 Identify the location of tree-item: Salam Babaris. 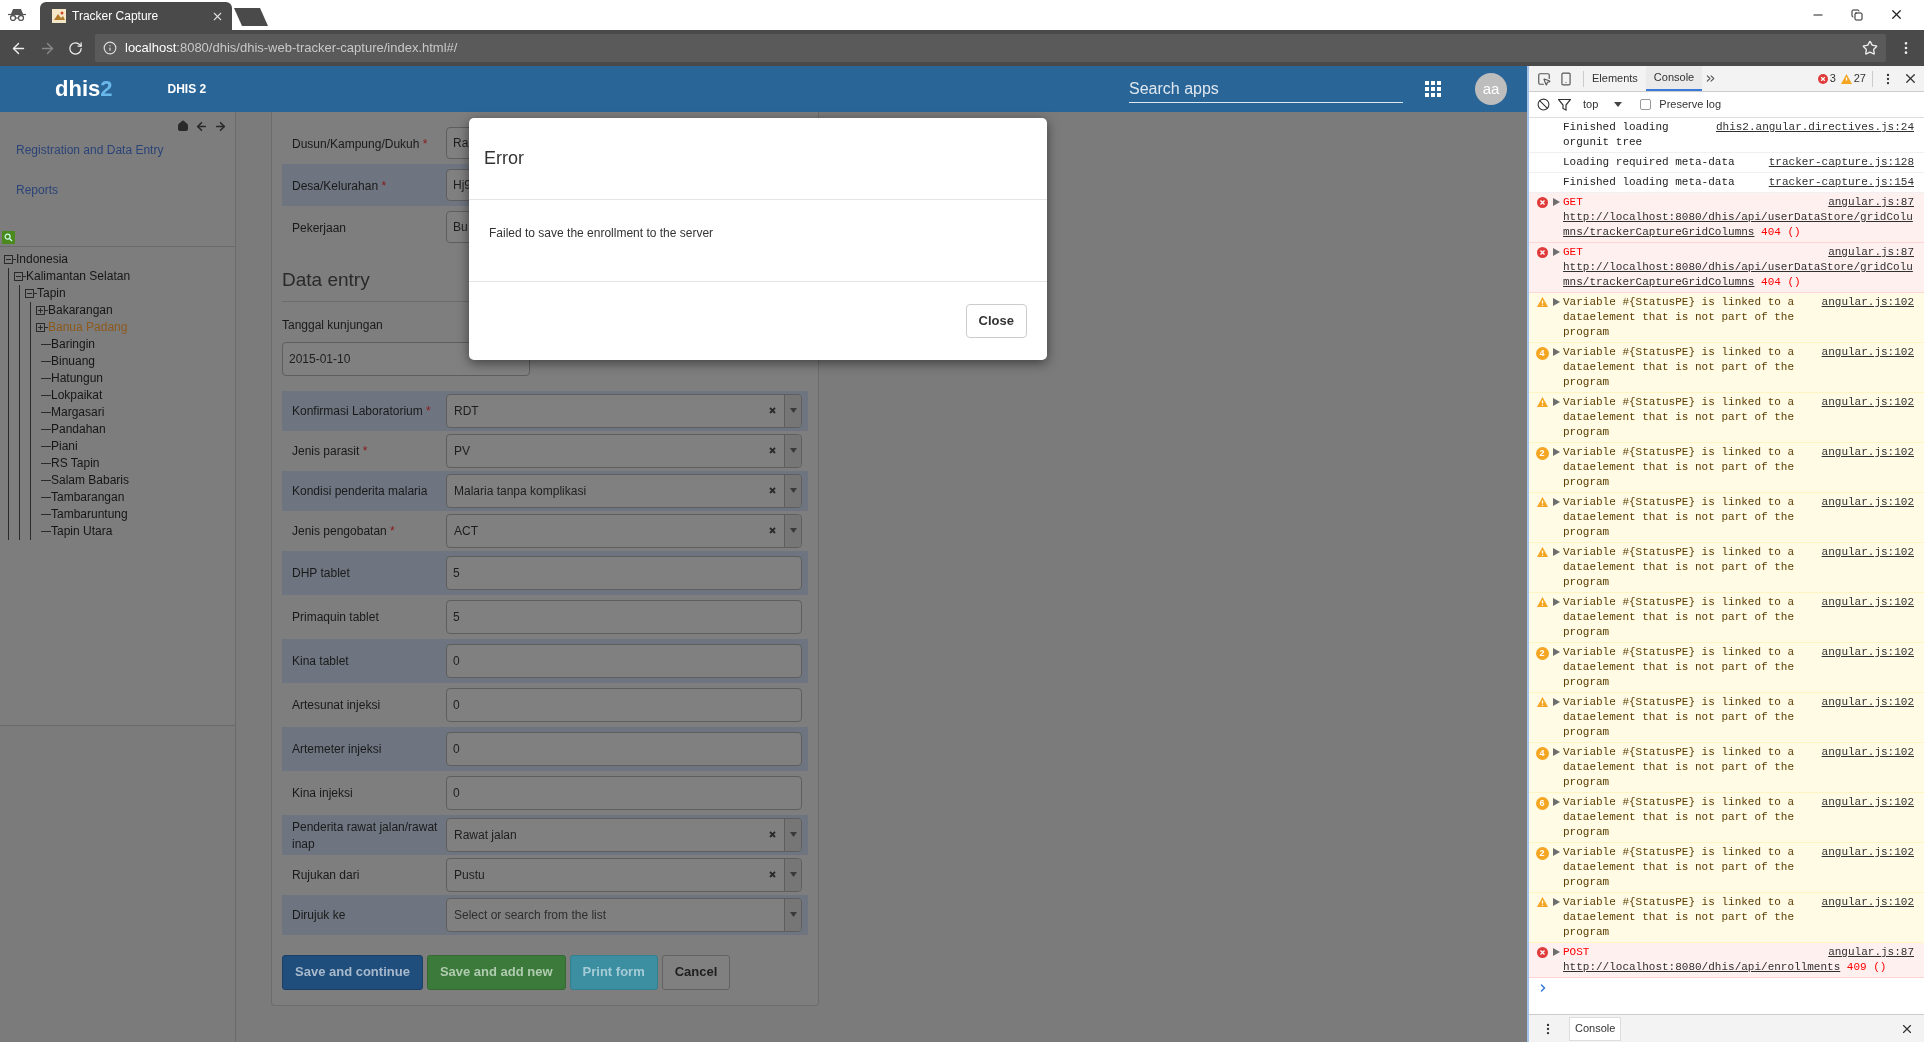
(90, 480).